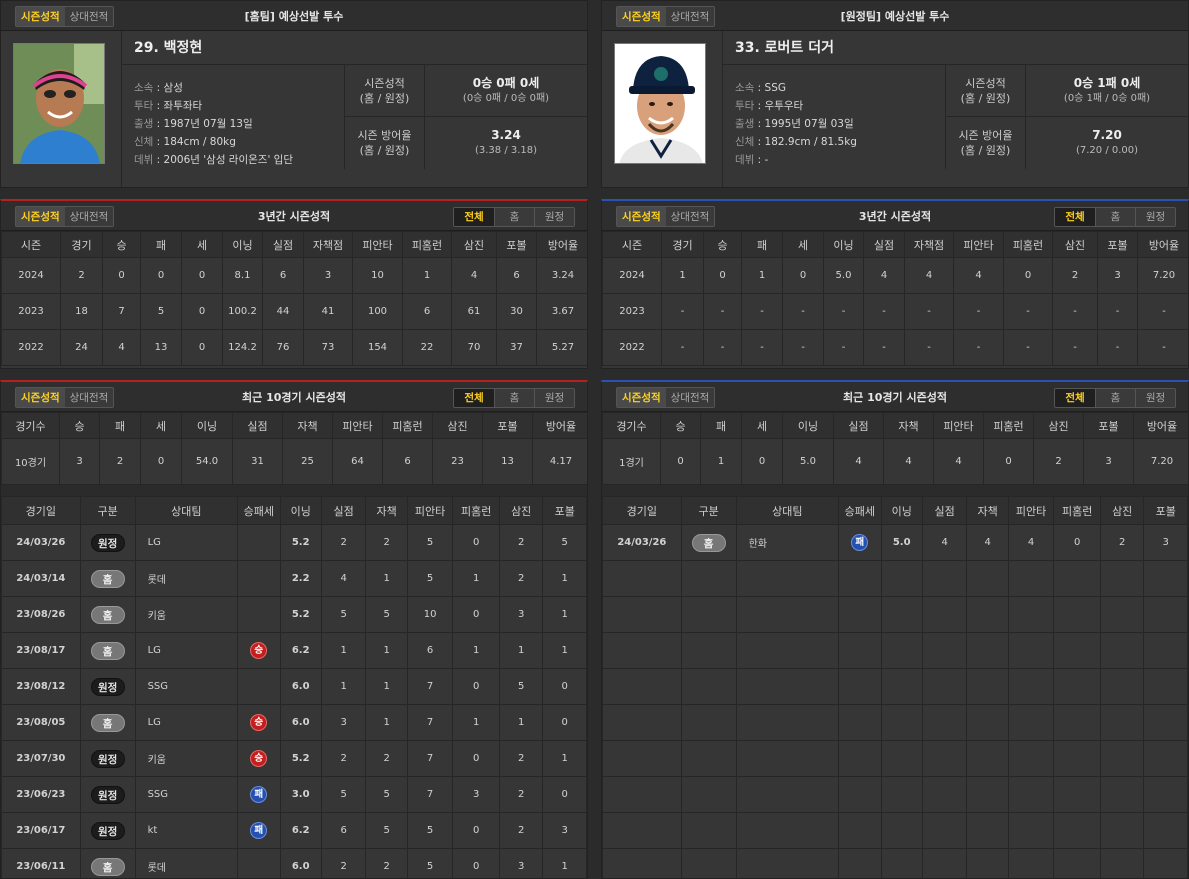 The width and height of the screenshot is (1189, 879). I want to click on recent-summary-col-header: 피안타, so click(958, 425).